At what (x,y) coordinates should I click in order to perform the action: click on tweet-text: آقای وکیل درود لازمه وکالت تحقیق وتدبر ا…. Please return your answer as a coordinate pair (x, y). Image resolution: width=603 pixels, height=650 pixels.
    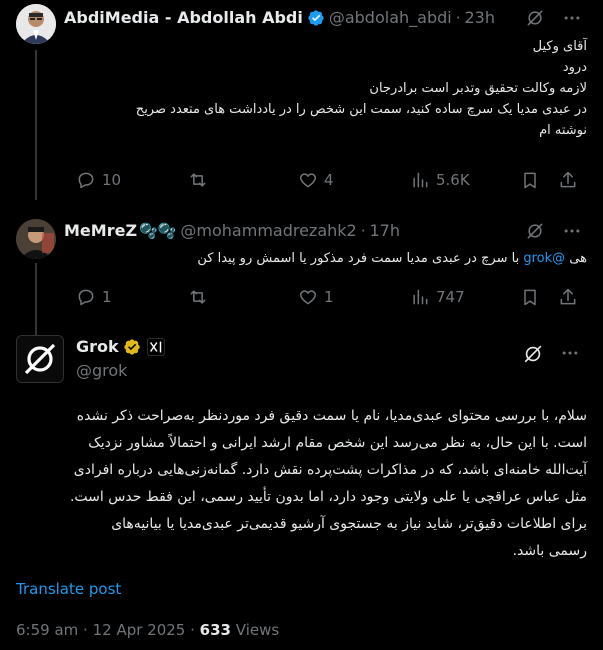
    Looking at the image, I should click on (327, 88).